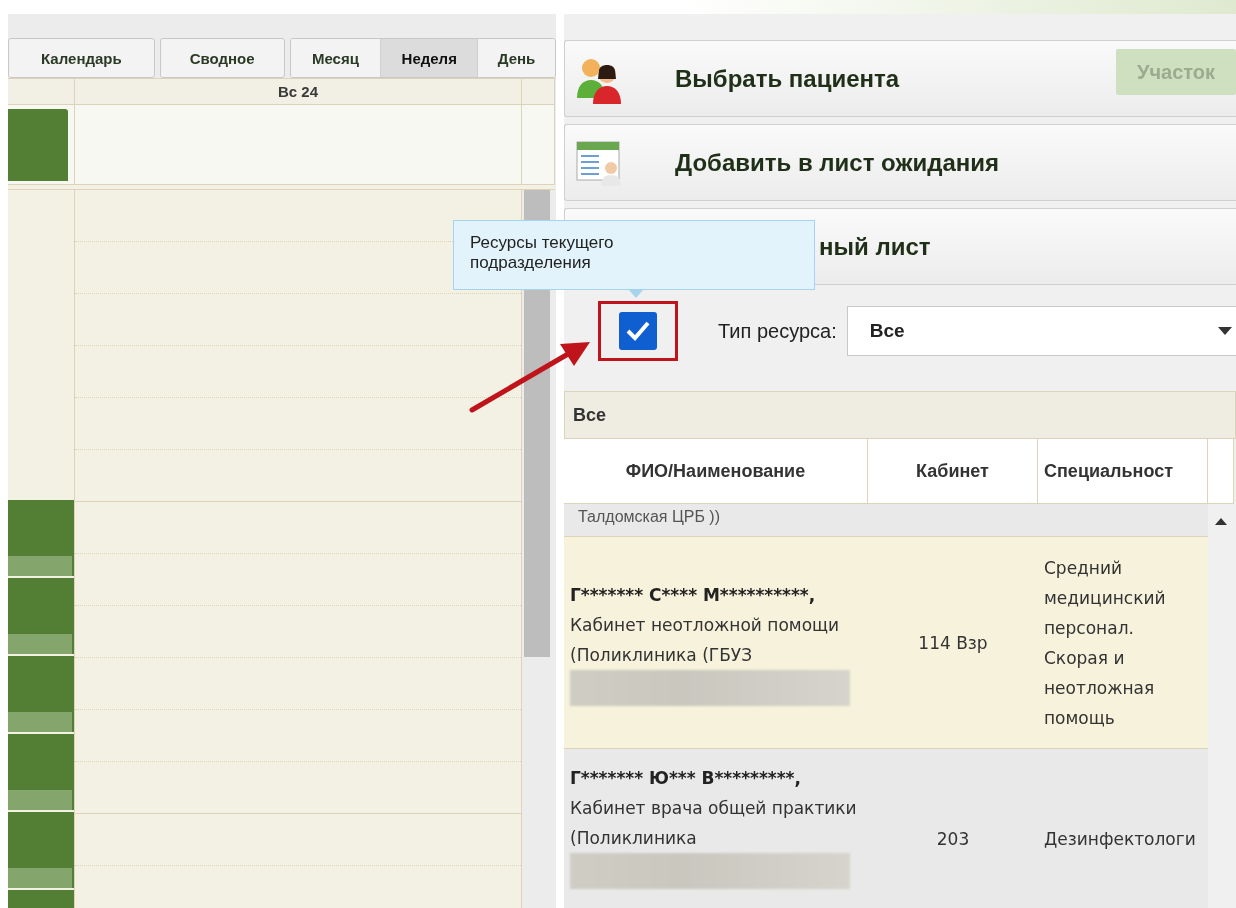  Describe the element at coordinates (1120, 839) in the screenshot. I see `specialty-text: Дезинфектологи` at that location.